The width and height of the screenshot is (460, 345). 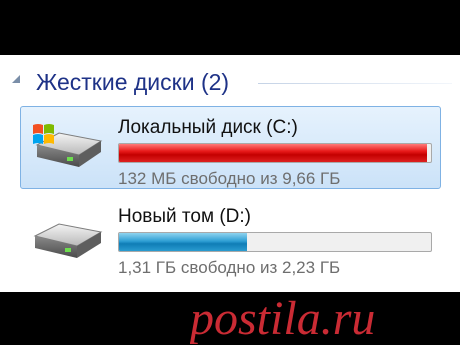 What do you see at coordinates (16, 79) in the screenshot?
I see `collapse-chevron-icon` at bounding box center [16, 79].